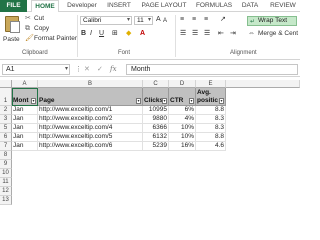  What do you see at coordinates (142, 34) in the screenshot?
I see `font-color-icon: A` at bounding box center [142, 34].